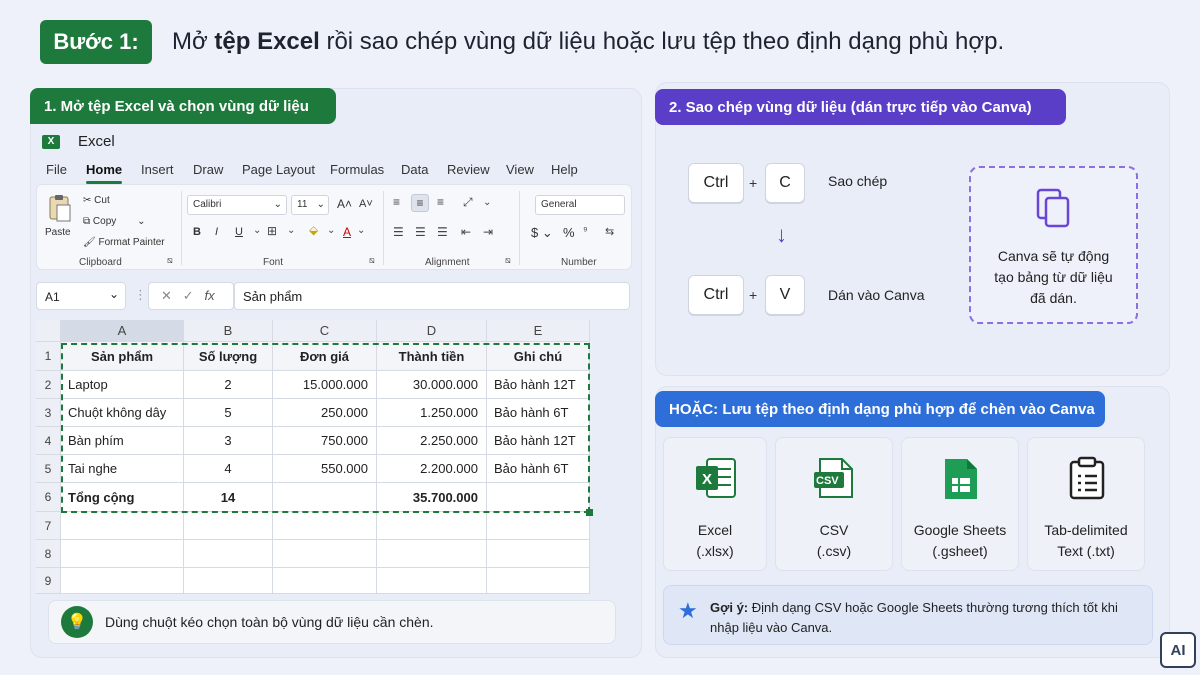  I want to click on column-header-d: D, so click(432, 331).